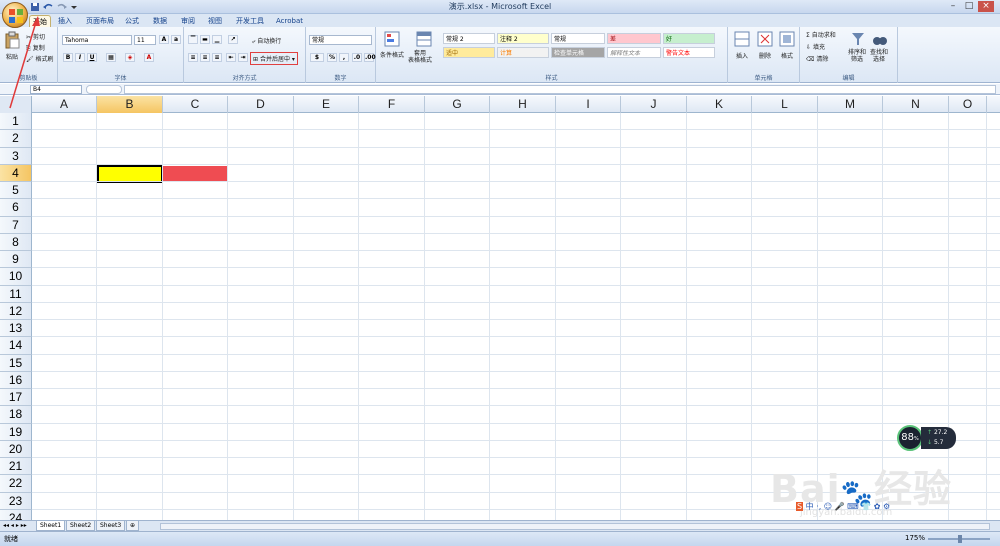 The height and width of the screenshot is (546, 1000). What do you see at coordinates (634, 52) in the screenshot?
I see `style-cell-explanatory: 解释性文本` at bounding box center [634, 52].